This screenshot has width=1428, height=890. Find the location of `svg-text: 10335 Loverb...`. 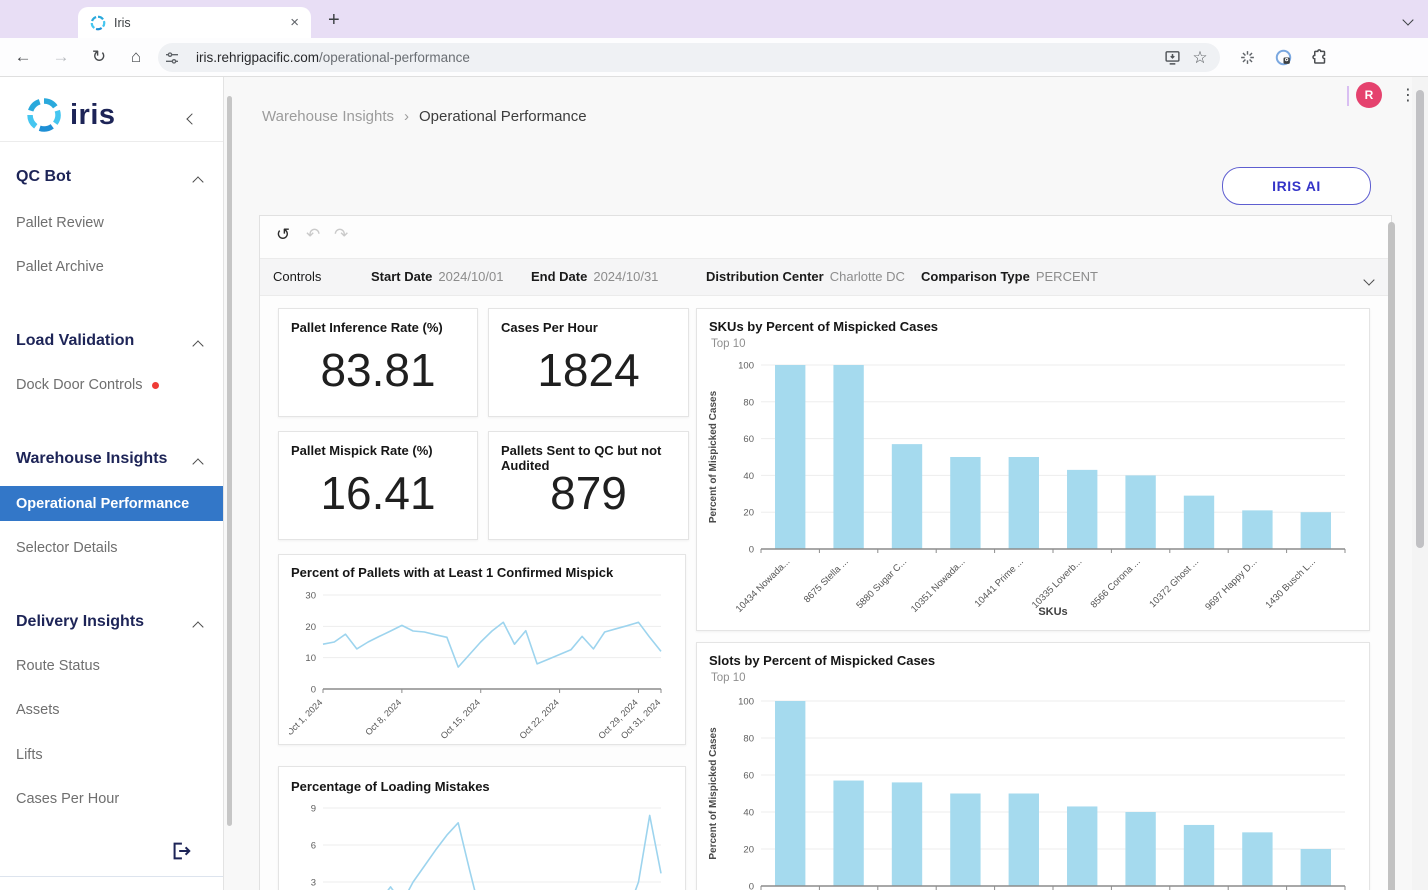

svg-text: 10335 Loverb... is located at coordinates (1057, 583).